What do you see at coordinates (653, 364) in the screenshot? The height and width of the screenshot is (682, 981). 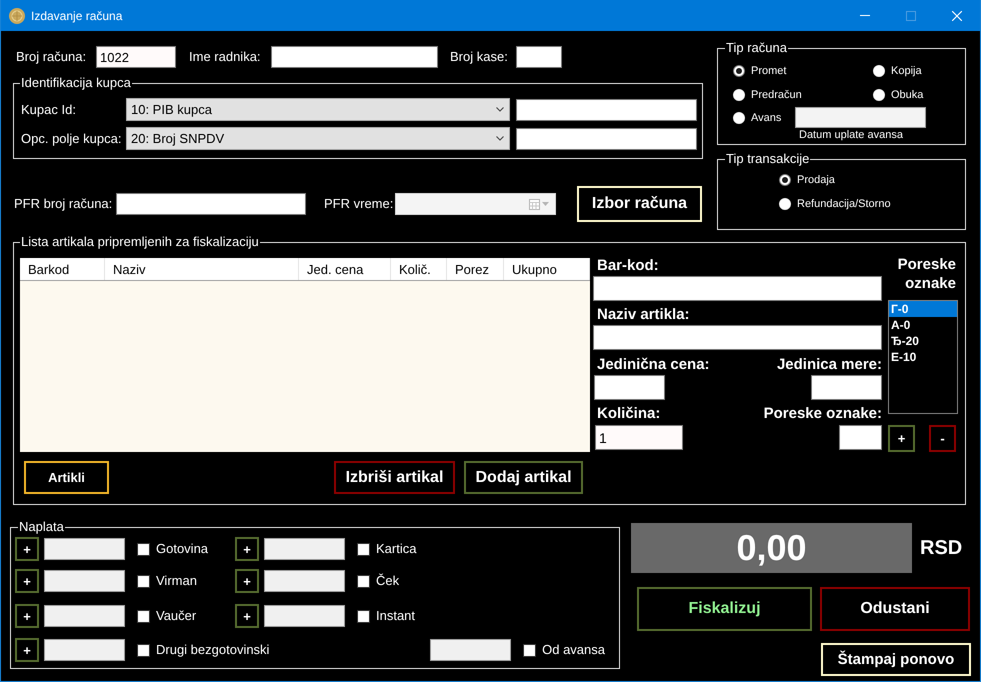 I see `field-label: Jedinična cena:` at bounding box center [653, 364].